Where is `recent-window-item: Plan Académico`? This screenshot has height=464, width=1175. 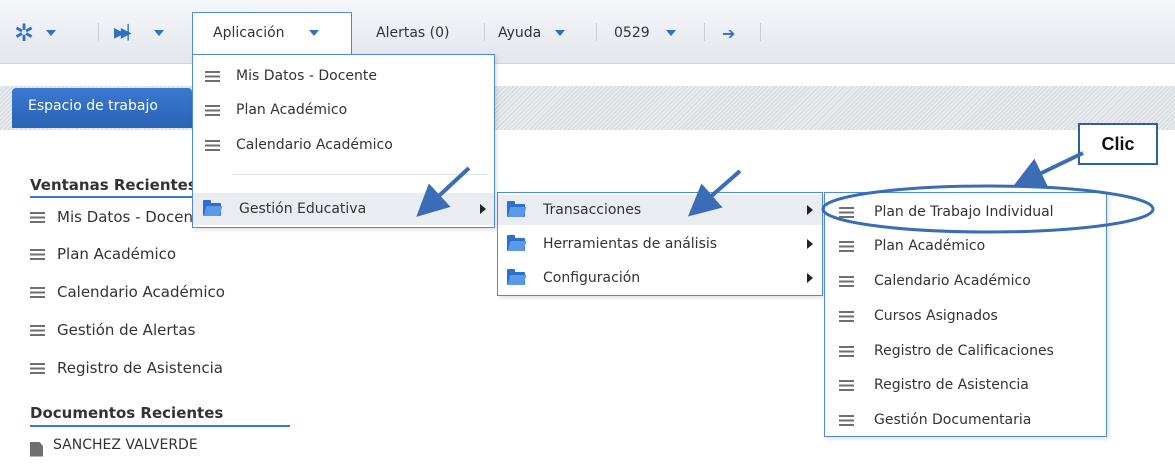
recent-window-item: Plan Académico is located at coordinates (103, 254).